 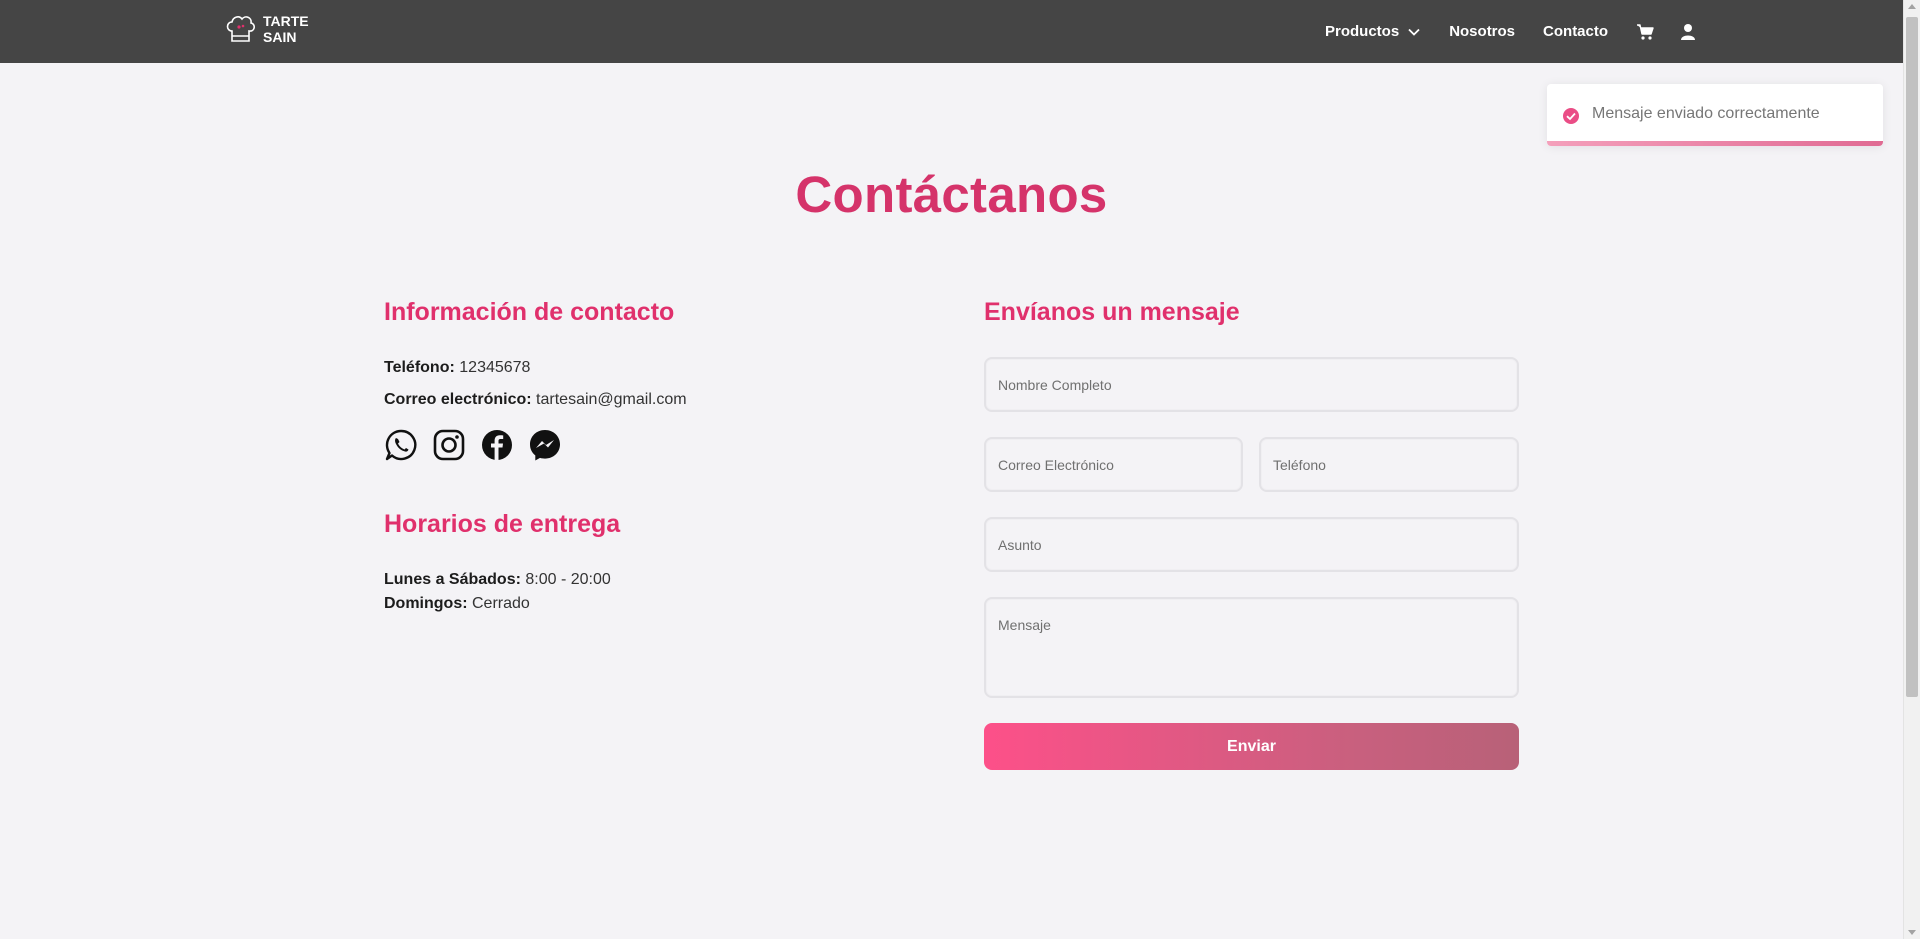 I want to click on instagram-icon, so click(x=449, y=445).